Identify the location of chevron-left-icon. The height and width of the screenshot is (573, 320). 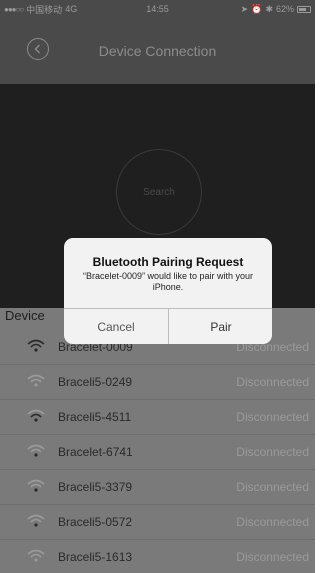
(37, 49).